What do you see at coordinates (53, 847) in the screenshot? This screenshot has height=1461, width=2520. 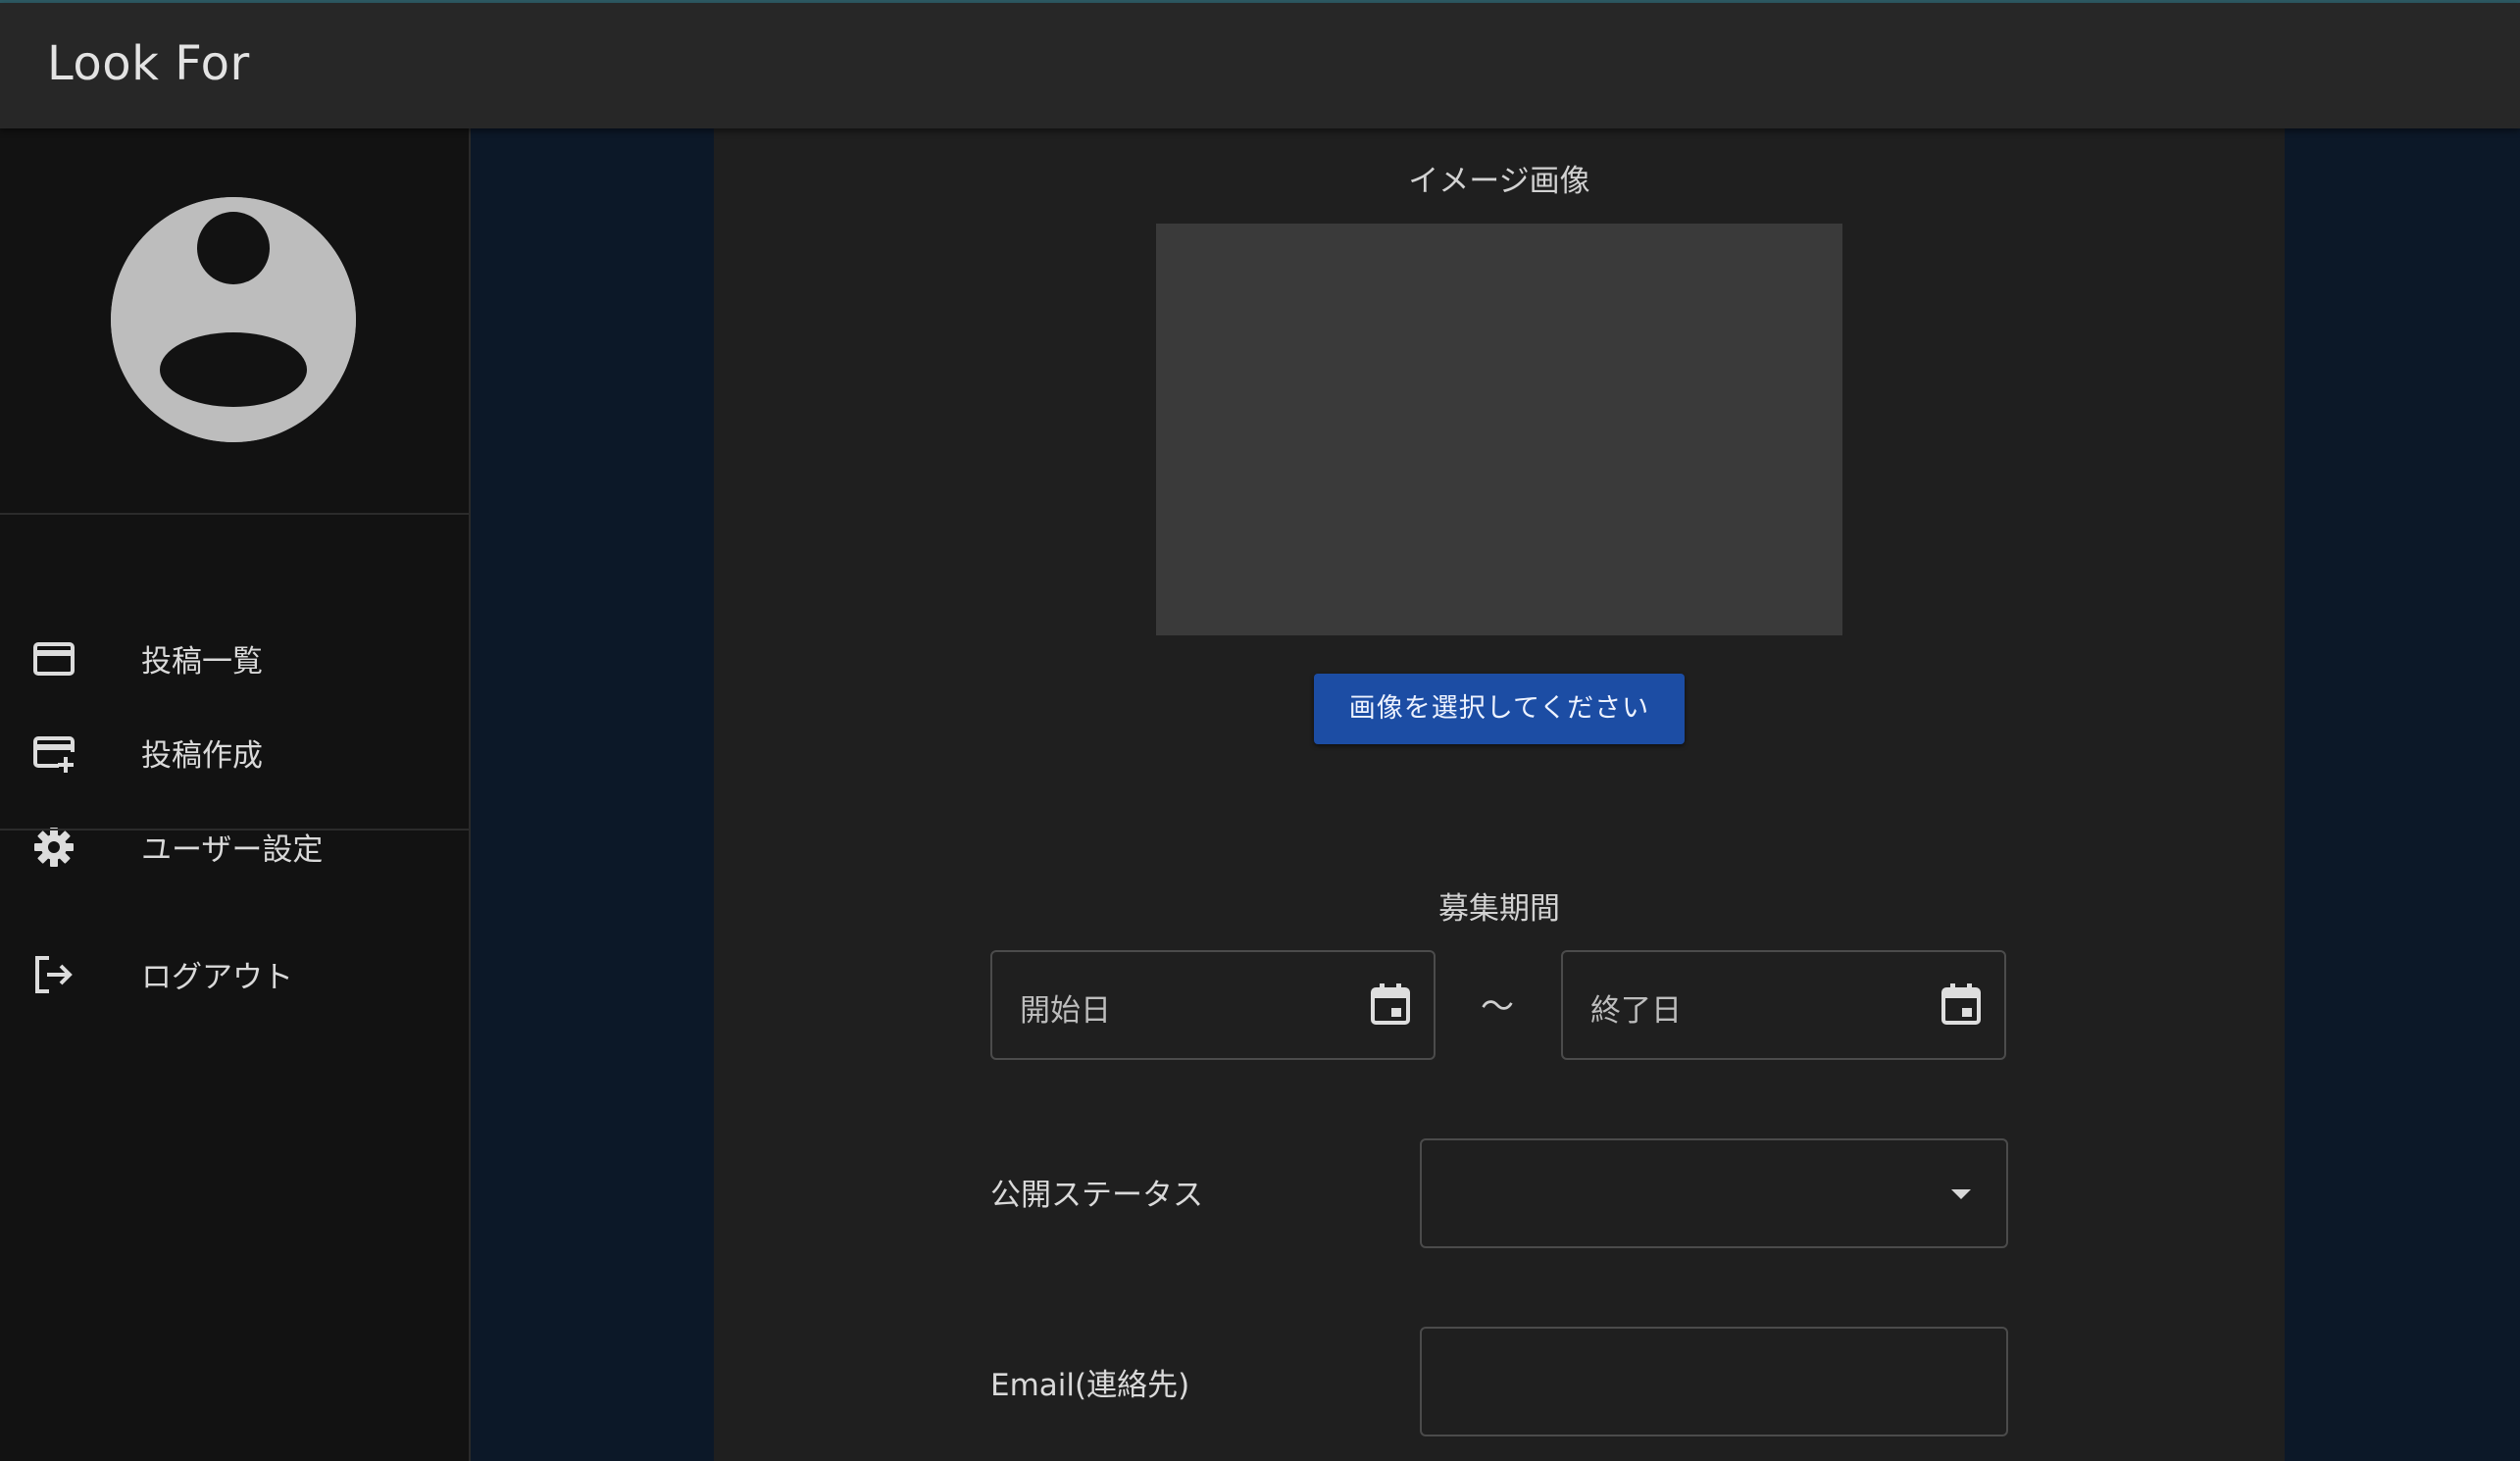 I see `gear-icon` at bounding box center [53, 847].